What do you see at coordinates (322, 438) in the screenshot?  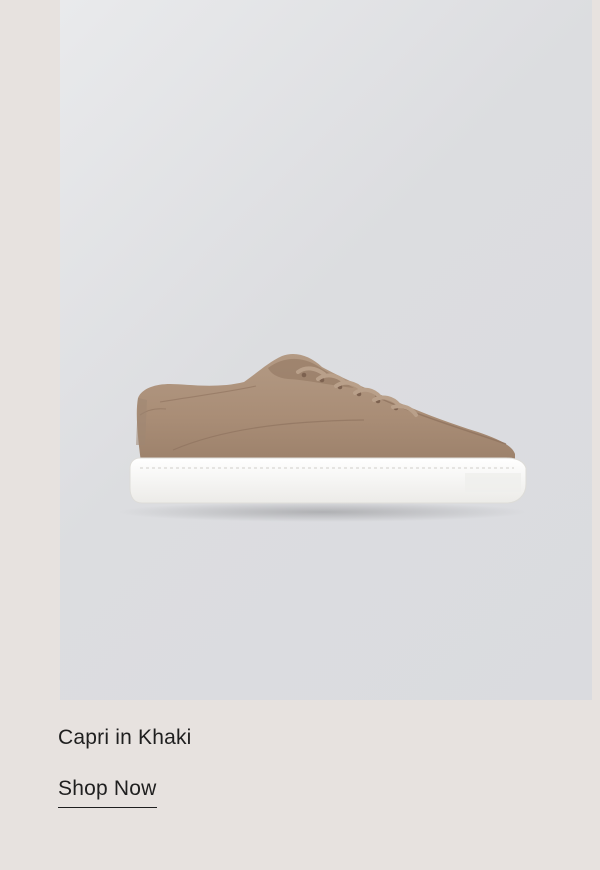 I see `sneaker-image` at bounding box center [322, 438].